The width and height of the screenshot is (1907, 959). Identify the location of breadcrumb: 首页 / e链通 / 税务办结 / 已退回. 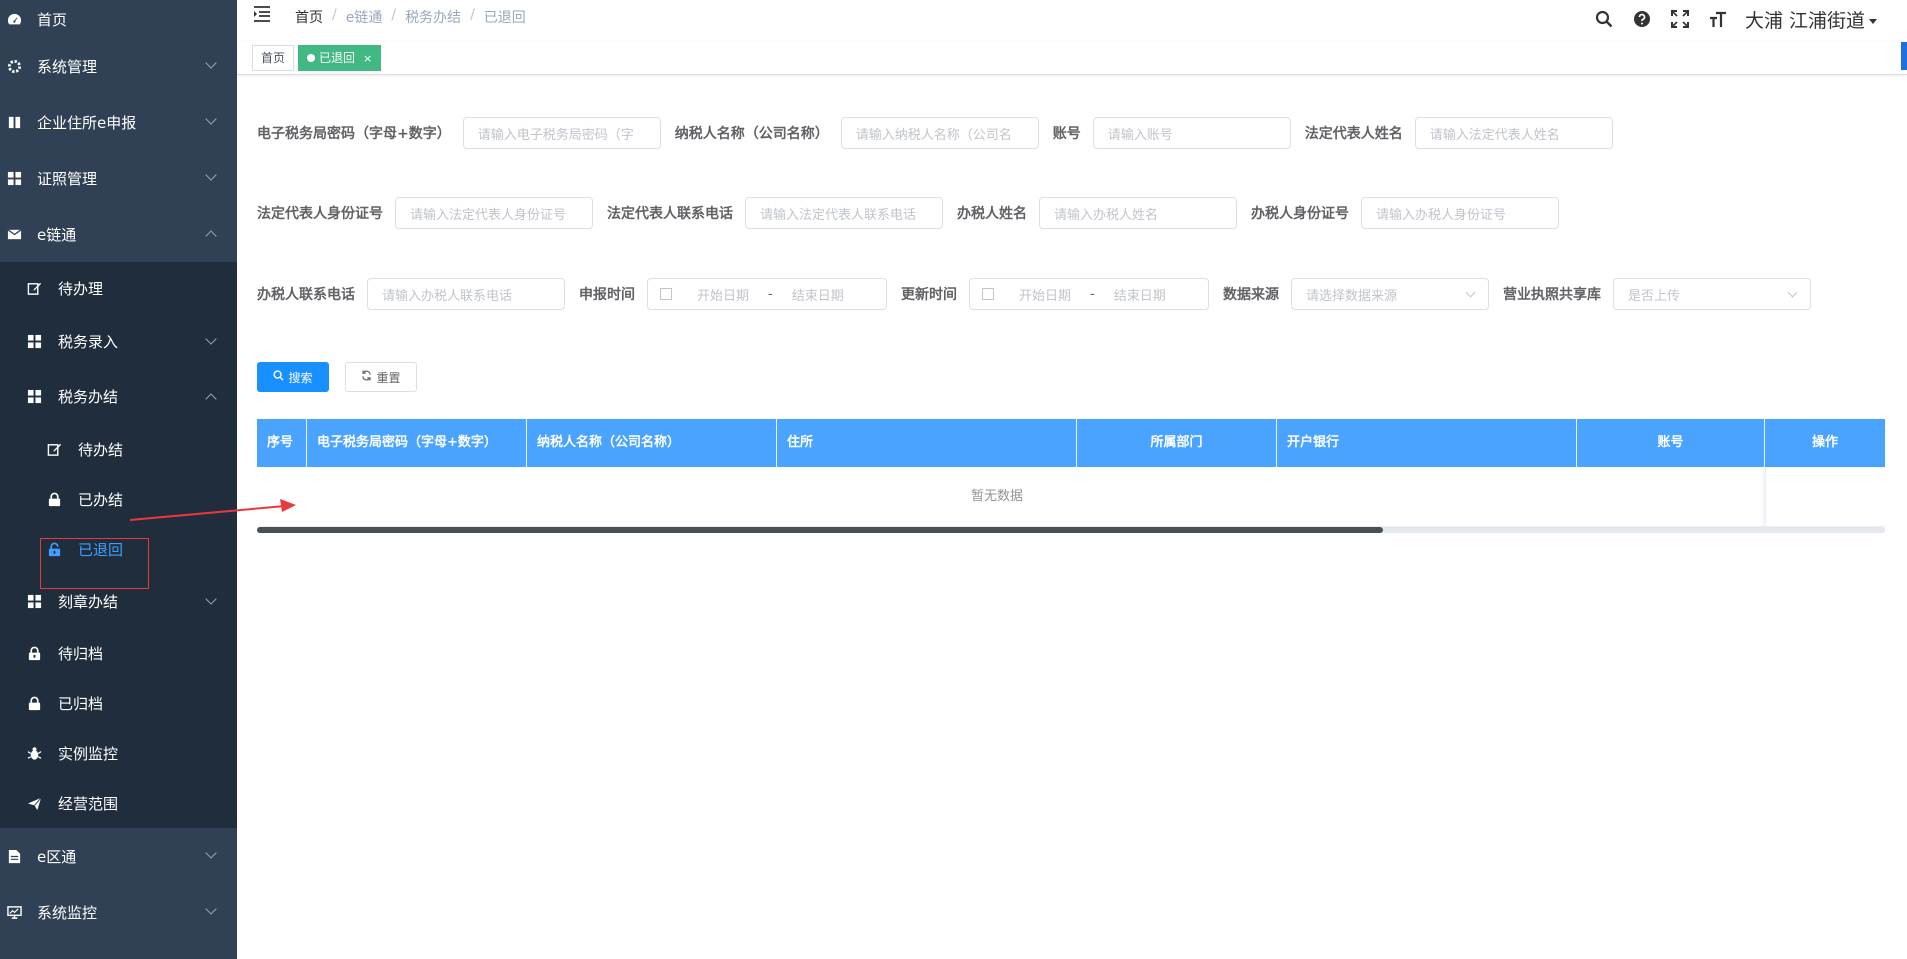
(410, 17).